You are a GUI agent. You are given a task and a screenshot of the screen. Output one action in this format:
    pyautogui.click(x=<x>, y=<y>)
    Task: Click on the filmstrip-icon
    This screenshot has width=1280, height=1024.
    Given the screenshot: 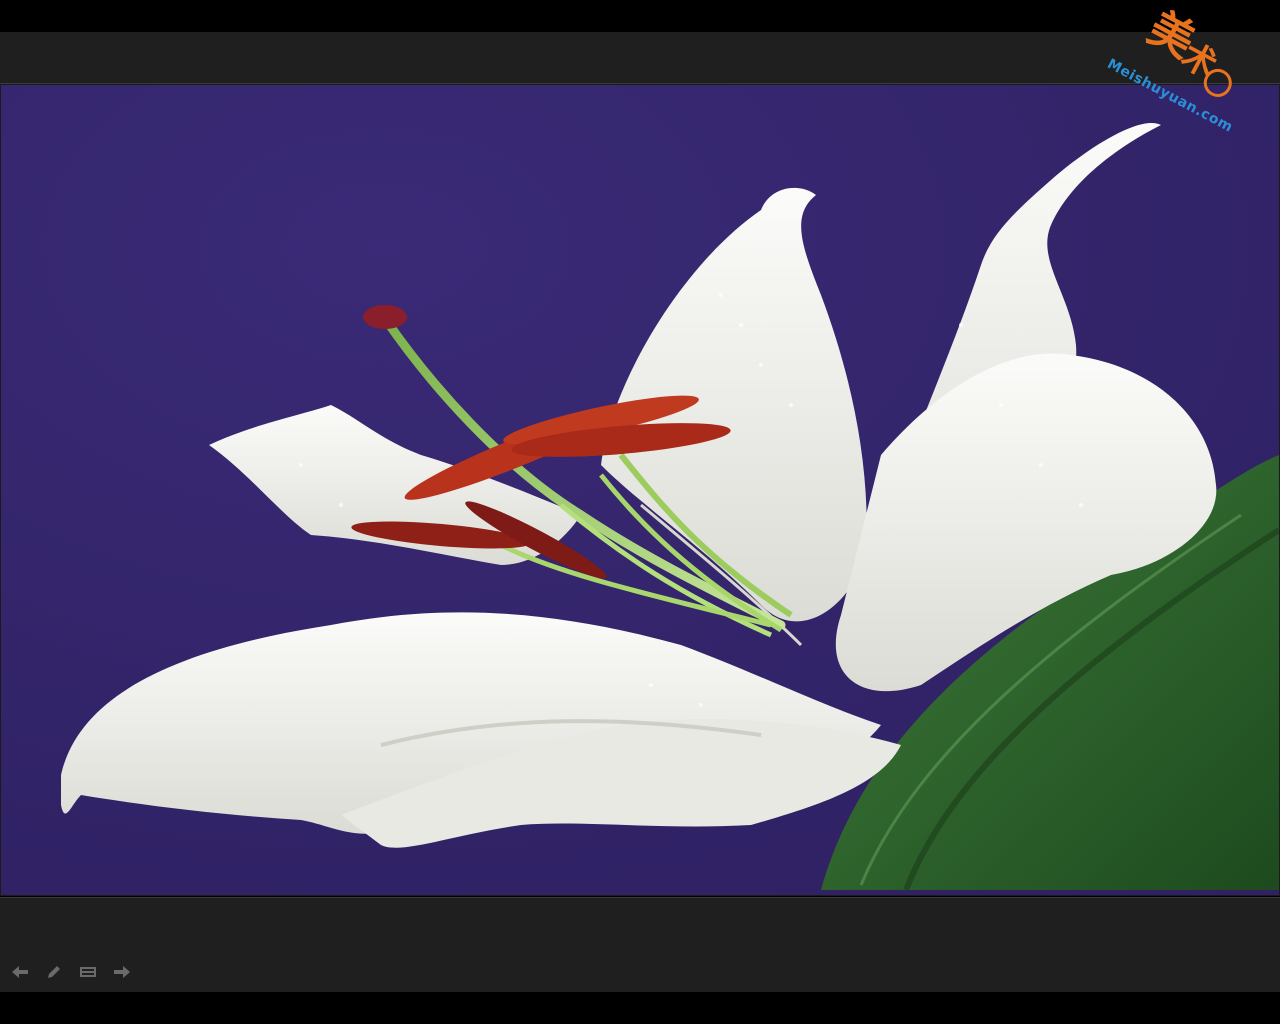 What is the action you would take?
    pyautogui.click(x=88, y=972)
    